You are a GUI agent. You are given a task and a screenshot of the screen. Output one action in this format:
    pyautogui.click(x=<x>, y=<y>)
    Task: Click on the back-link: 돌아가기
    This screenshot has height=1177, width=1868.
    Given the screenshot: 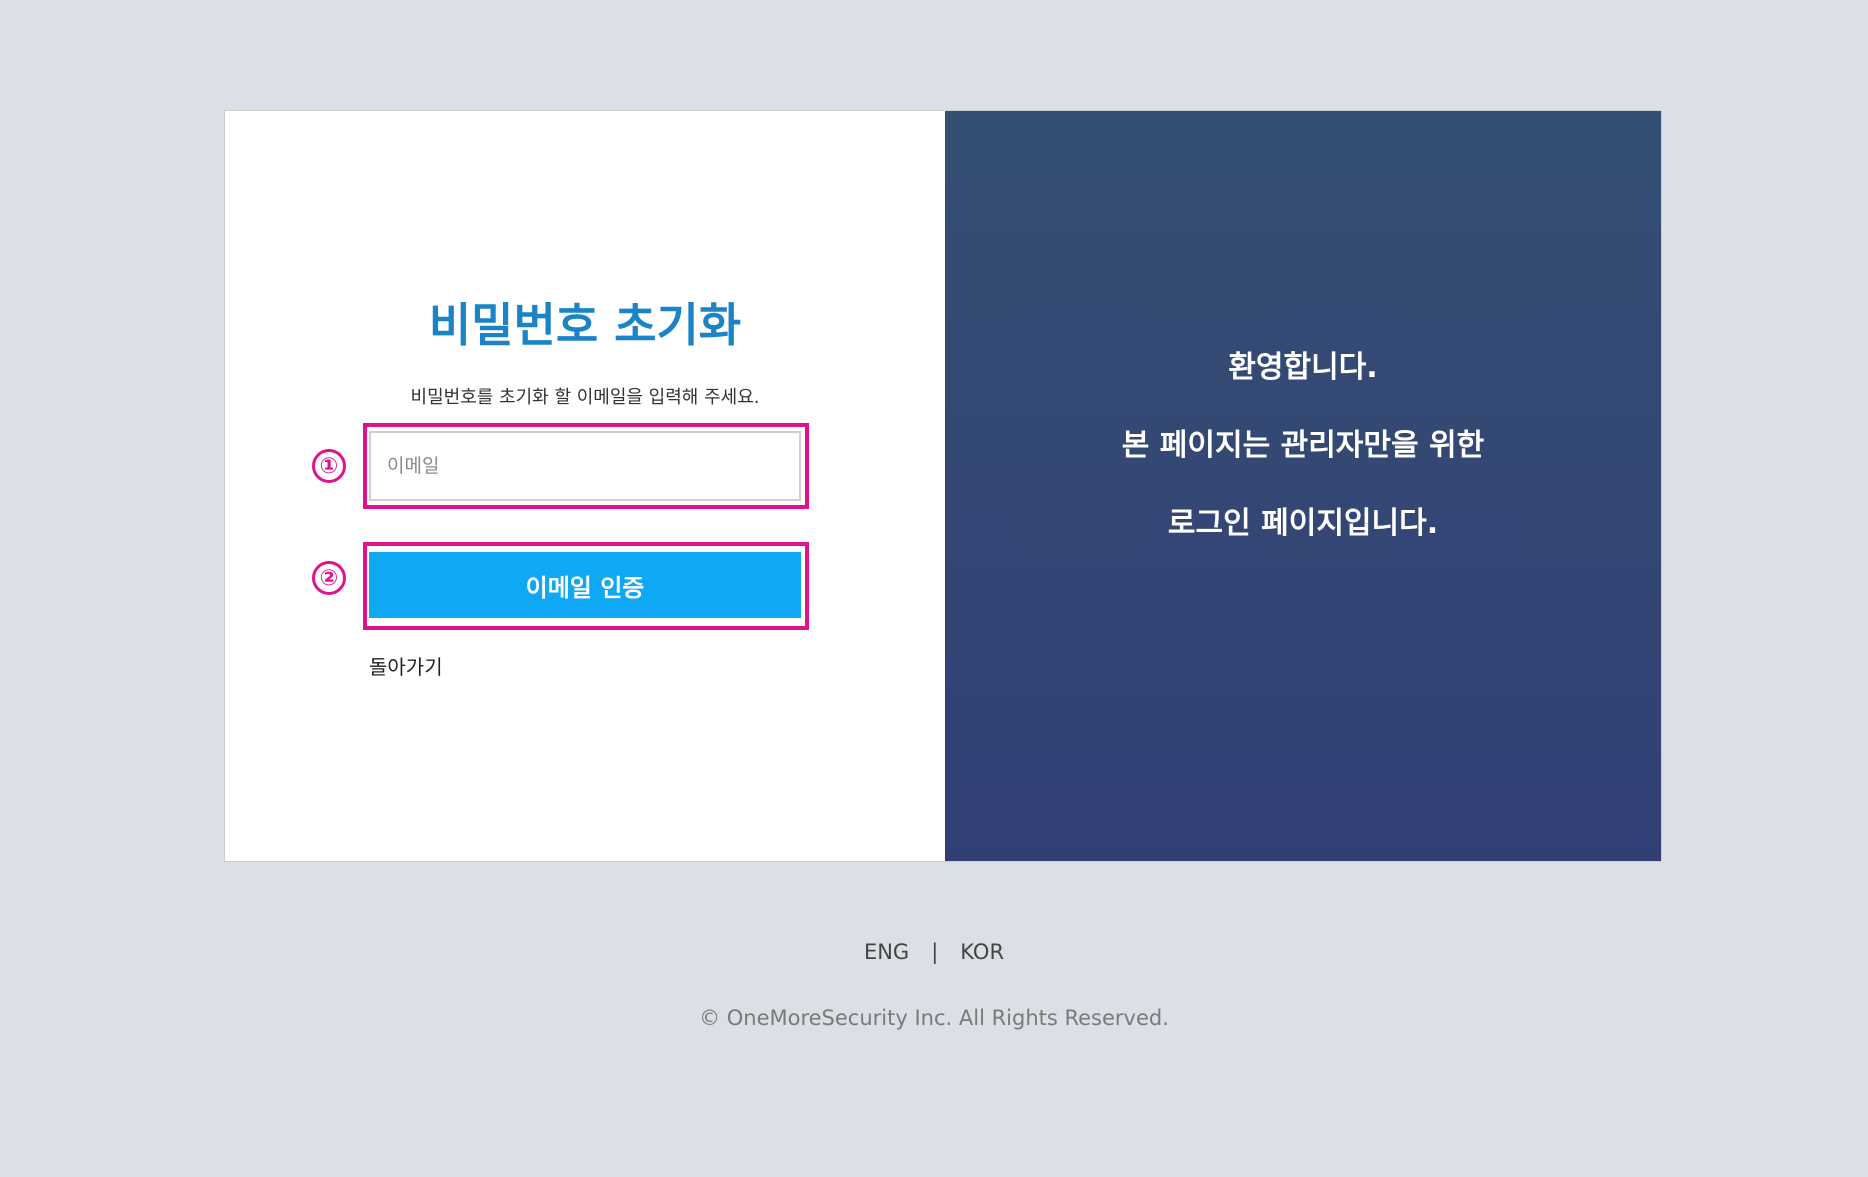 What is the action you would take?
    pyautogui.click(x=406, y=665)
    